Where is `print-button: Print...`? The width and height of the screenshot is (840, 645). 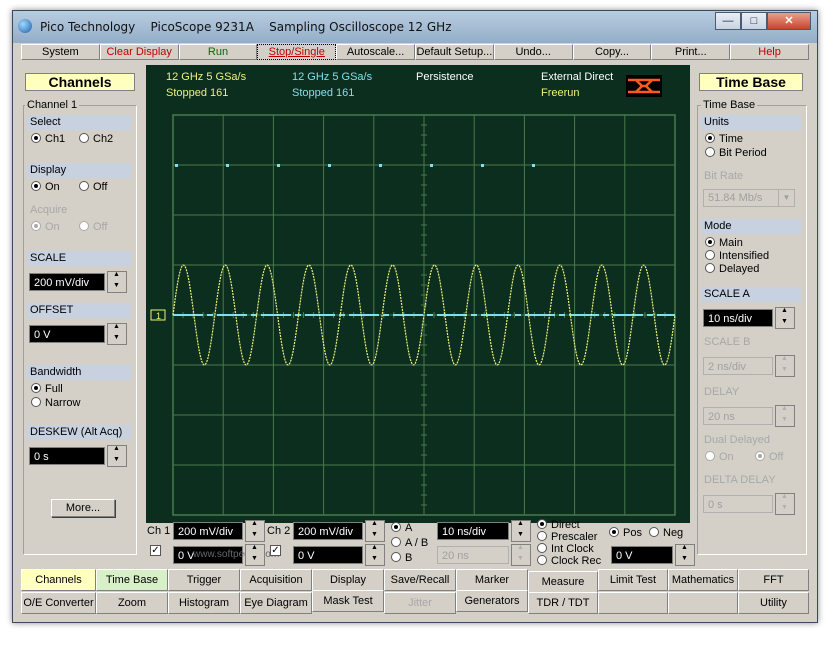 print-button: Print... is located at coordinates (691, 52).